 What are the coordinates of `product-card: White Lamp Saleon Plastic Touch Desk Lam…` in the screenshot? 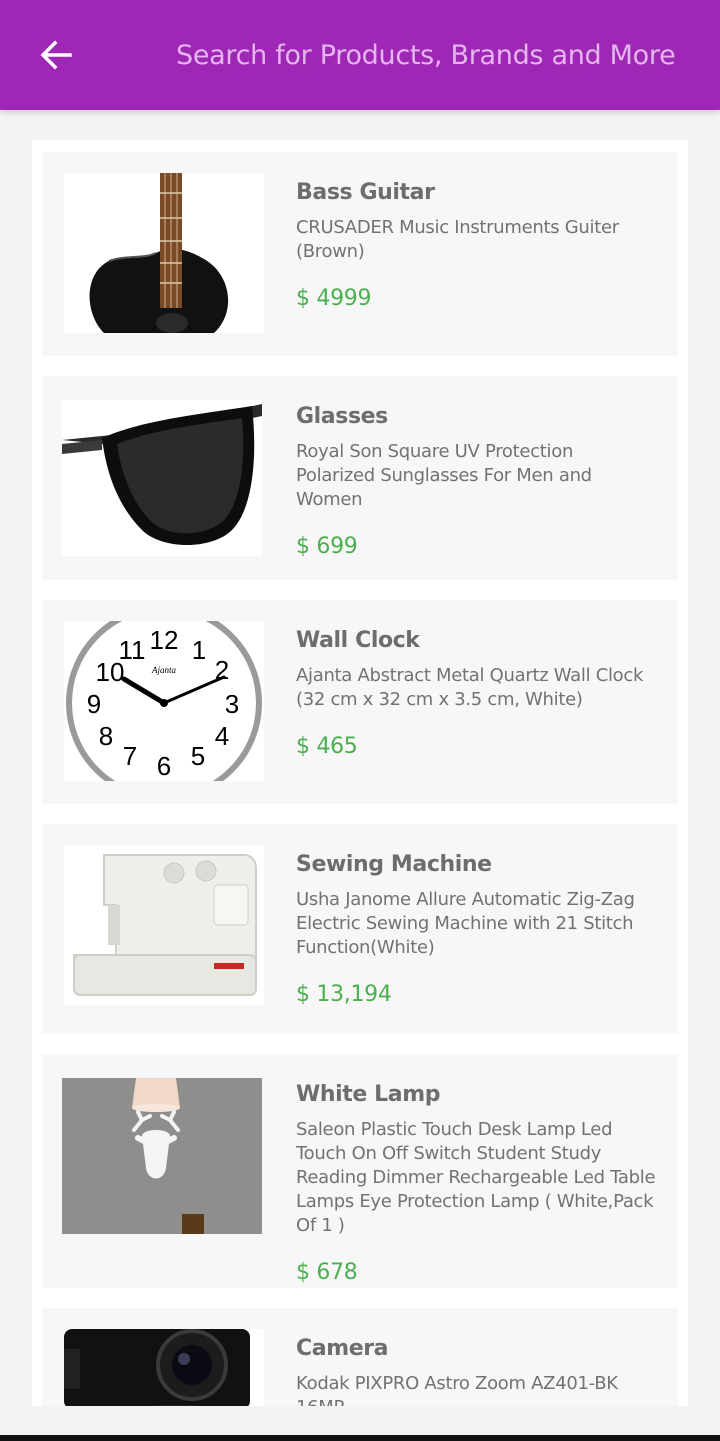 It's located at (360, 1171).